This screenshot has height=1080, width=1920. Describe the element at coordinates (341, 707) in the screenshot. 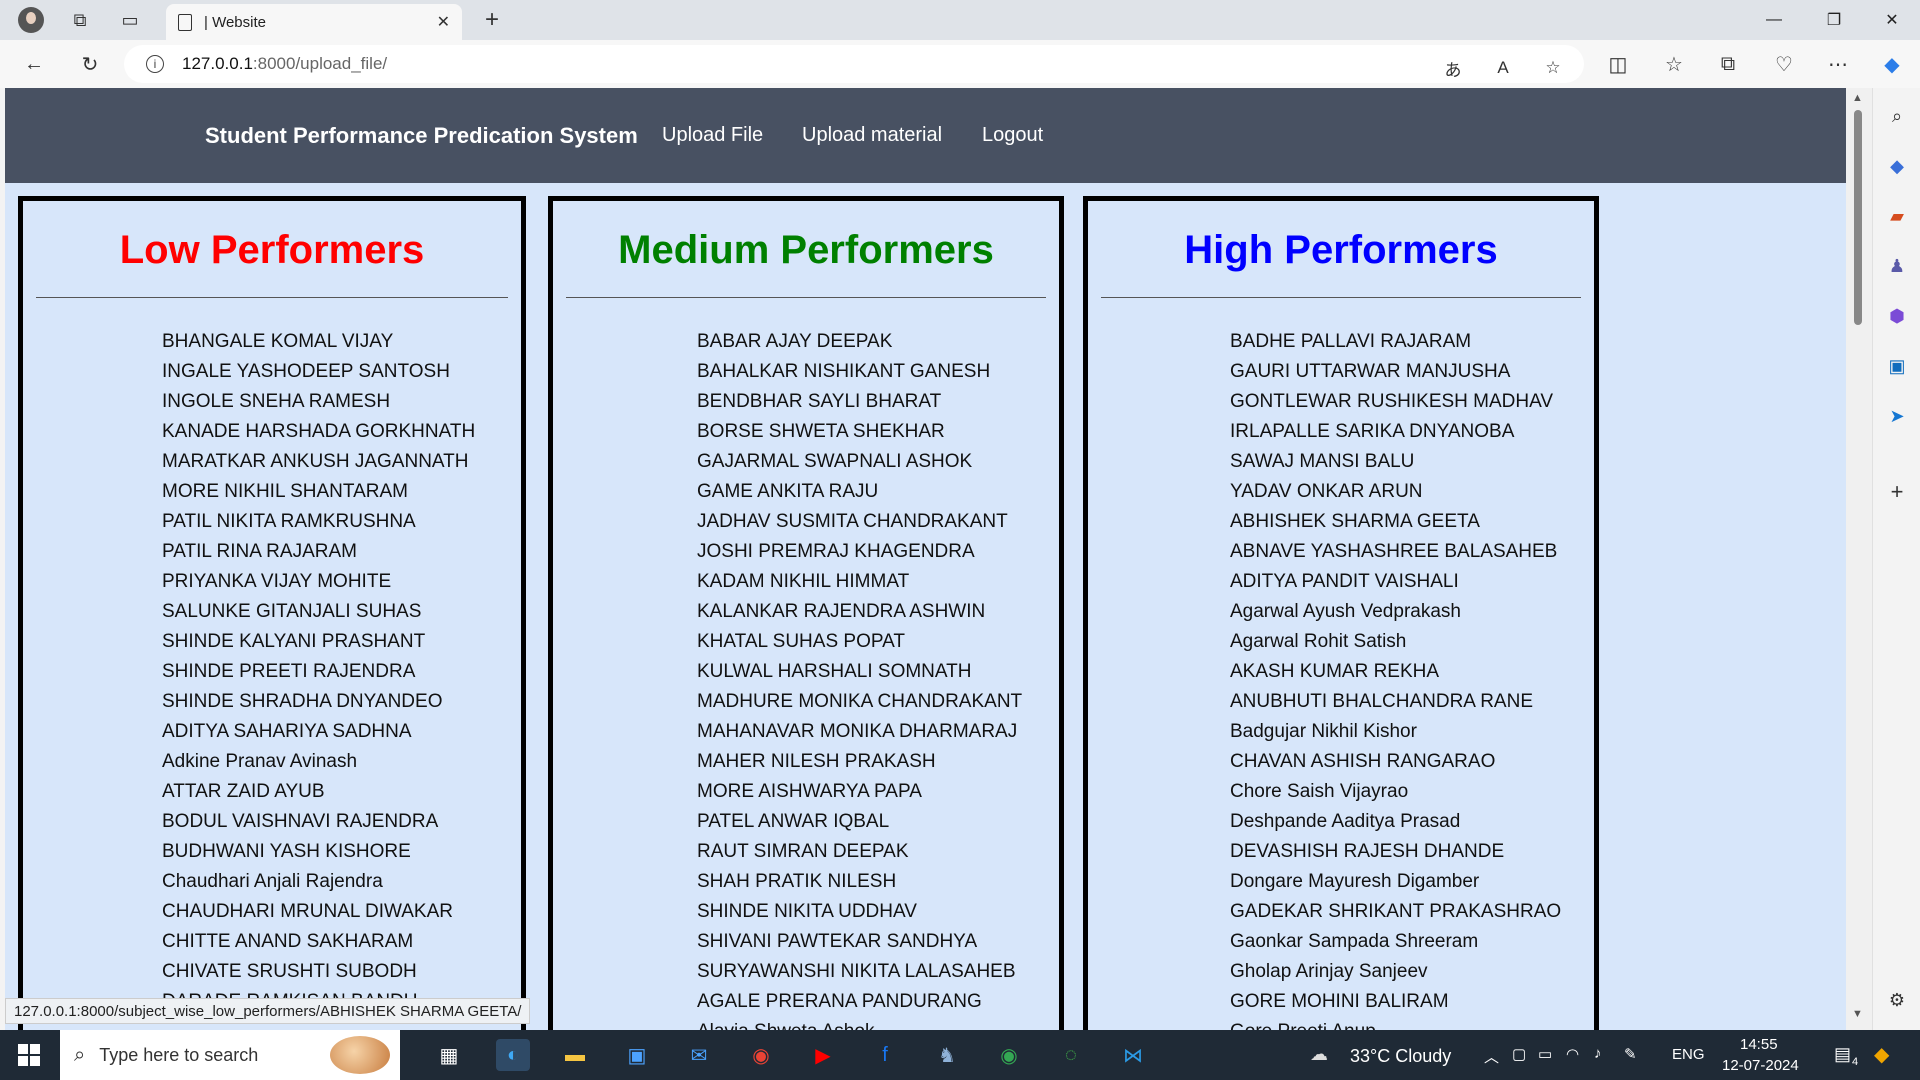

I see `student-link: SHINDE SHRADHA DNYANDEO` at that location.